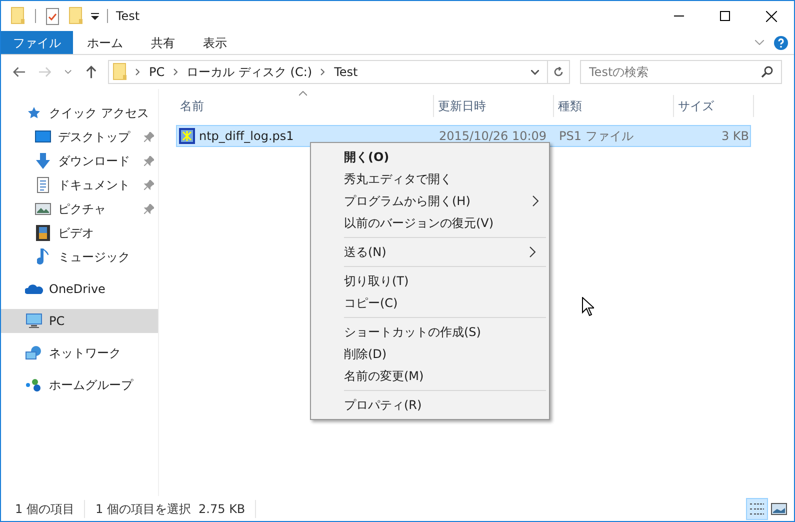 The image size is (795, 522). I want to click on dropdown-caret-icon, so click(95, 16).